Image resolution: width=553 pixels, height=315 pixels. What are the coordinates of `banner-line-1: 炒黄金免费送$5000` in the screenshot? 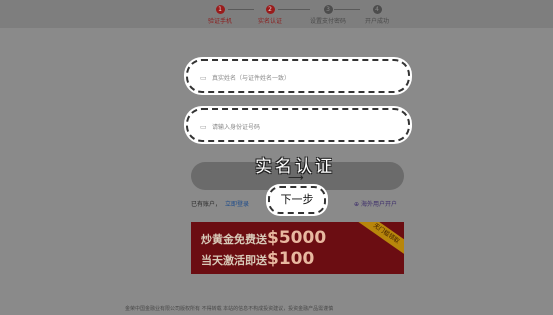 It's located at (263, 238).